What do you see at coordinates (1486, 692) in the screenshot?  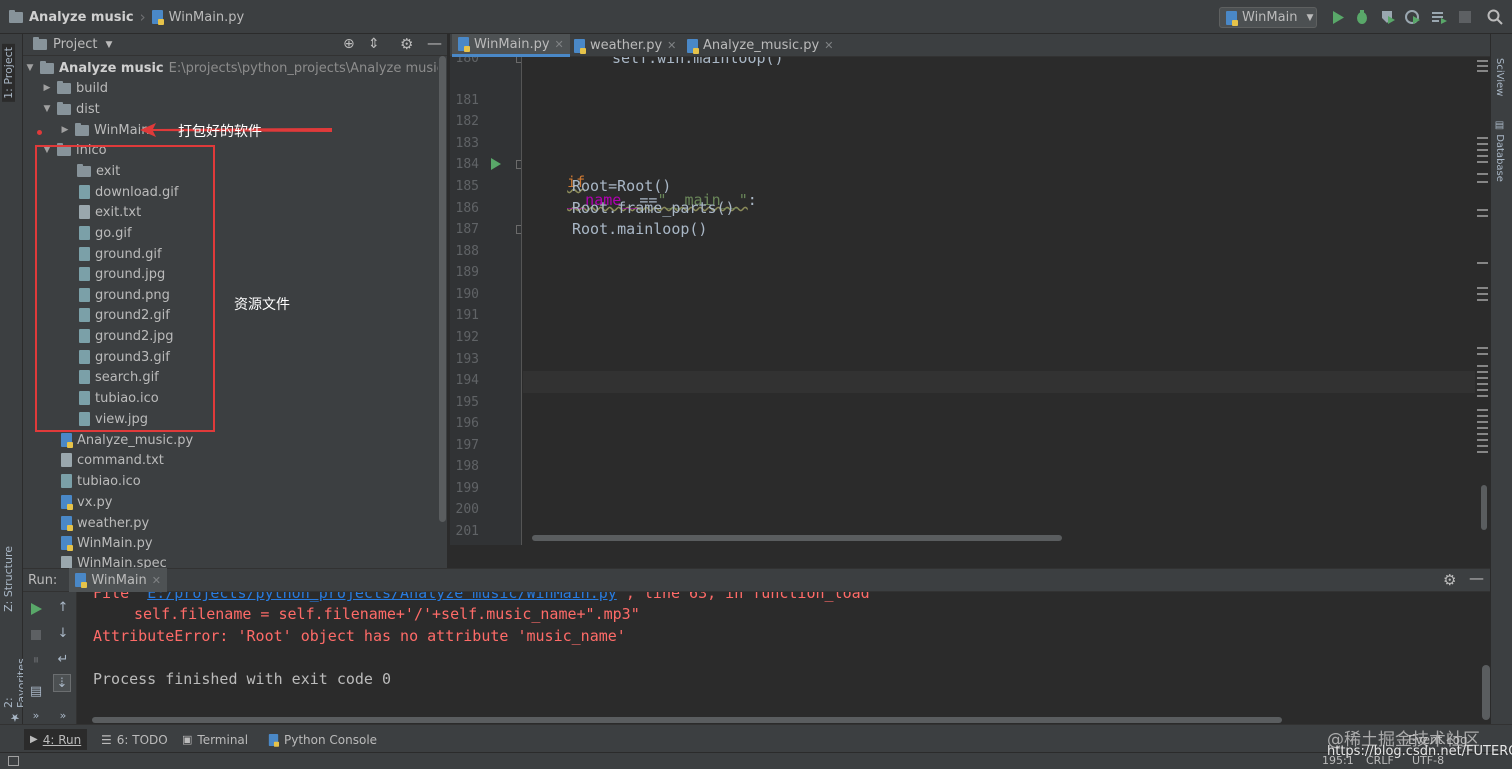 I see `console-vertical-scrollbar` at bounding box center [1486, 692].